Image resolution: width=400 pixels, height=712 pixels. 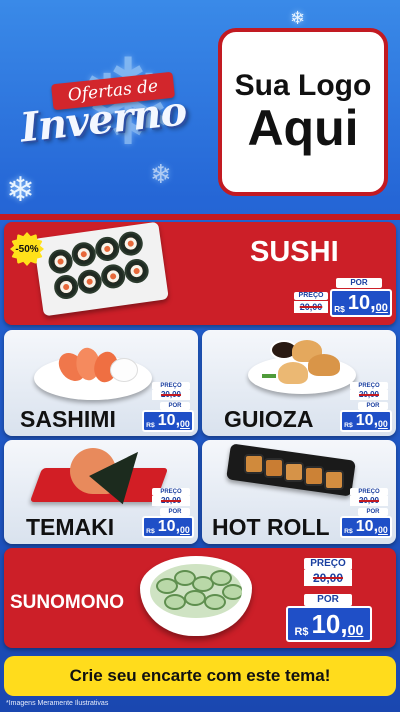 I want to click on price-tag: POR PREÇO 20,00 R$ 10, 00, so click(x=342, y=298).